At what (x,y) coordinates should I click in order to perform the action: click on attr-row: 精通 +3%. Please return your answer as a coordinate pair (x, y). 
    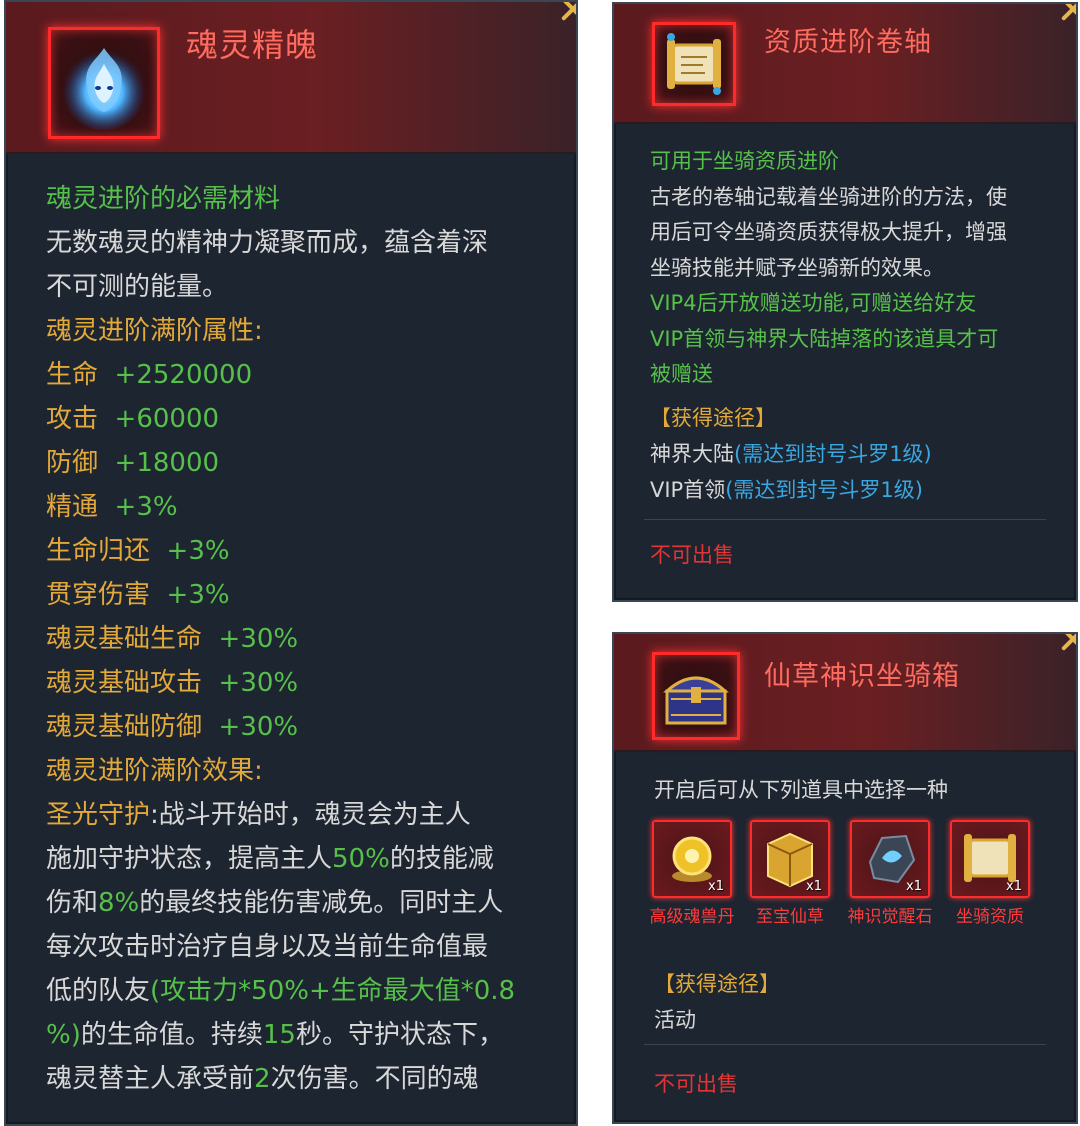
    Looking at the image, I should click on (112, 507).